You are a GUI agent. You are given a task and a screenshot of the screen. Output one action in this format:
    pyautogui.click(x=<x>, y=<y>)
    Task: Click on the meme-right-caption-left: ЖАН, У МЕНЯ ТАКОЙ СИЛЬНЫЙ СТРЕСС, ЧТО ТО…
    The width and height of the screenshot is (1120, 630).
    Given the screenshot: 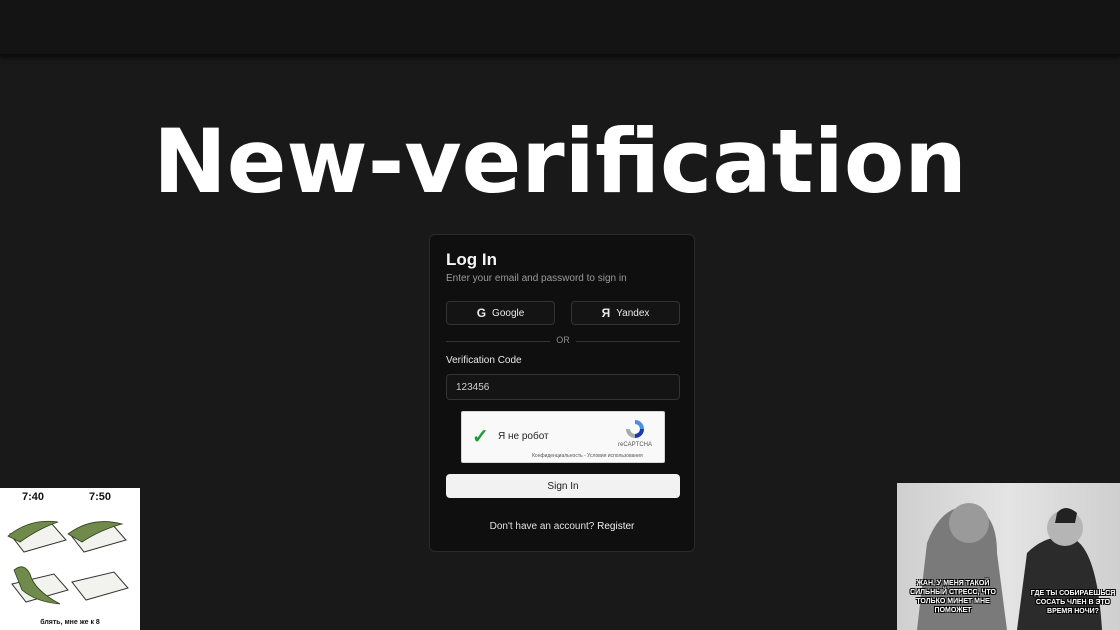 What is the action you would take?
    pyautogui.click(x=953, y=597)
    